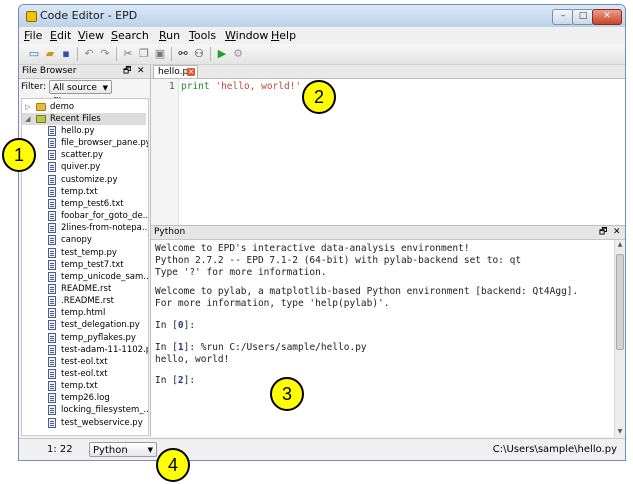  I want to click on save-icon: ▪, so click(66, 53).